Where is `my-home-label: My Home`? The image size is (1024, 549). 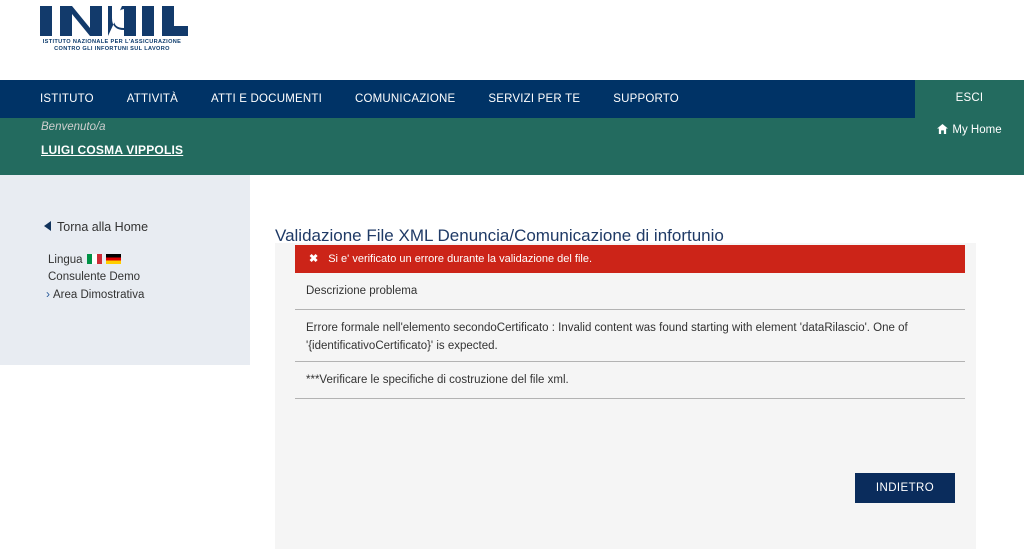 my-home-label: My Home is located at coordinates (977, 130).